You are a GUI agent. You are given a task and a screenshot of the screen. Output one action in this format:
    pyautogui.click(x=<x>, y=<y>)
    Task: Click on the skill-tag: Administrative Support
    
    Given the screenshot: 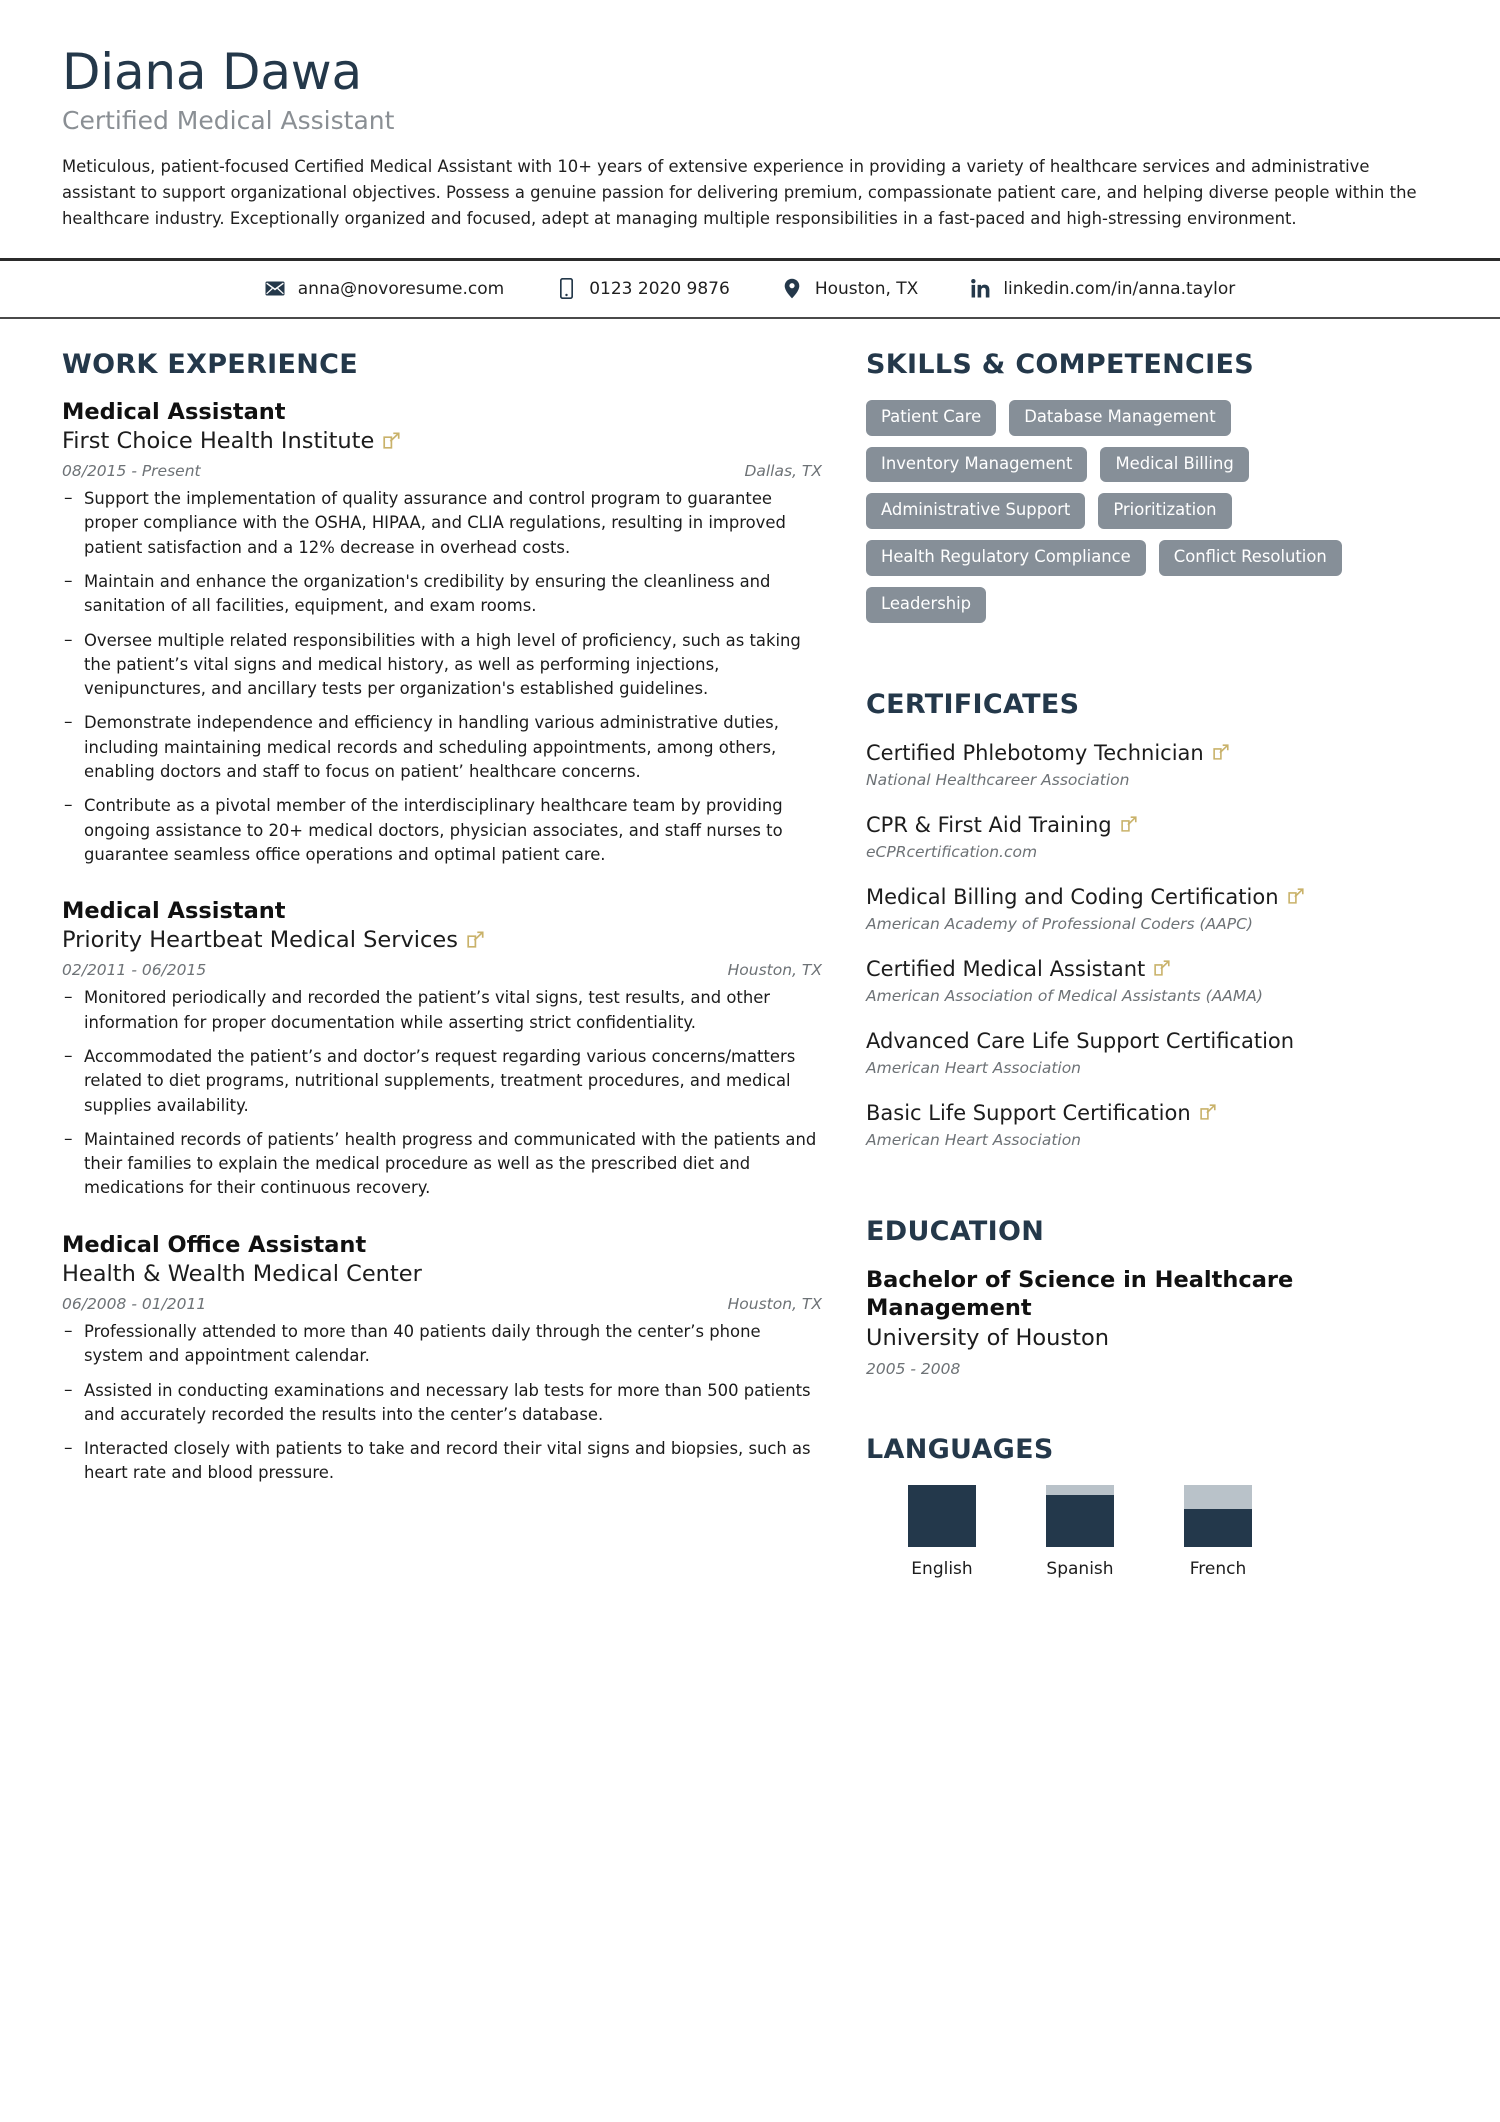 What is the action you would take?
    pyautogui.click(x=976, y=511)
    